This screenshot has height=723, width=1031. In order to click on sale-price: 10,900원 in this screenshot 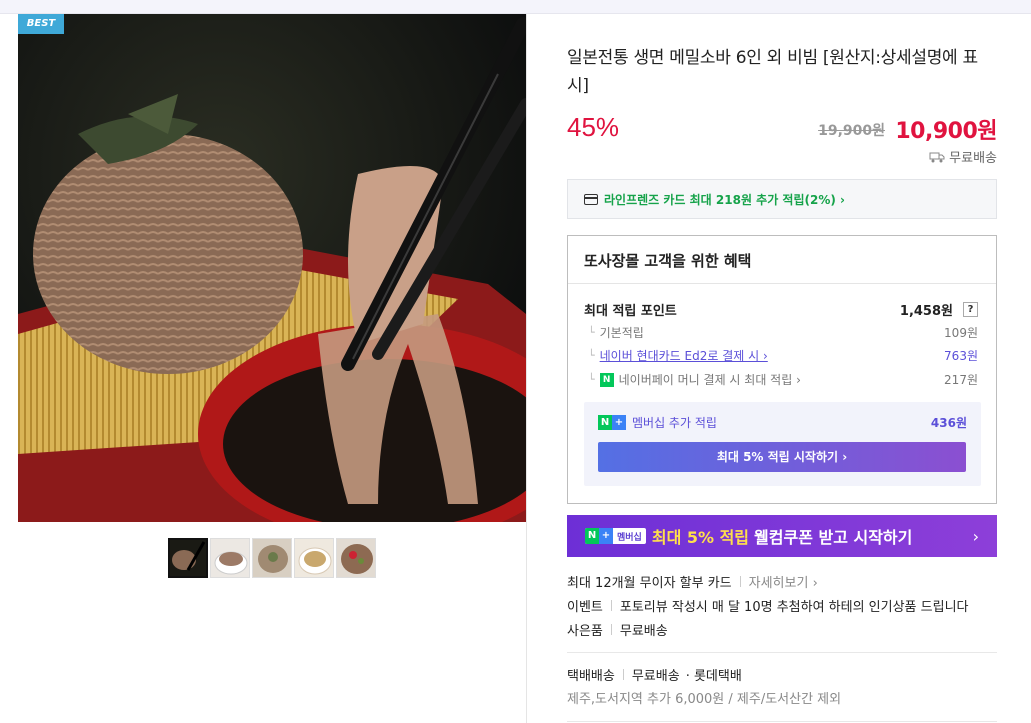, I will do `click(946, 131)`.